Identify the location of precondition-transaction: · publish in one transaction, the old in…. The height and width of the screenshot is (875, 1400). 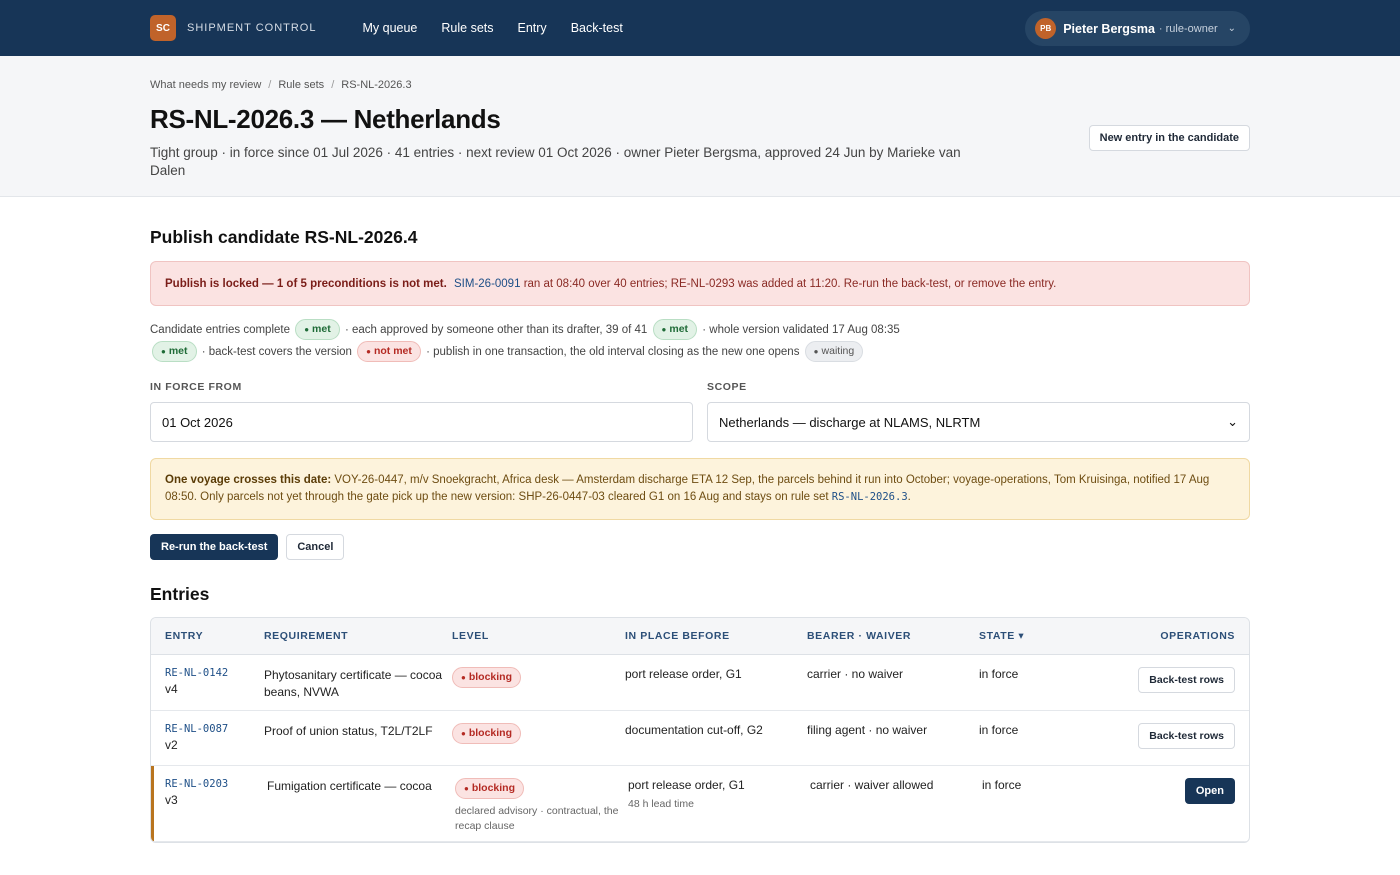
(613, 352).